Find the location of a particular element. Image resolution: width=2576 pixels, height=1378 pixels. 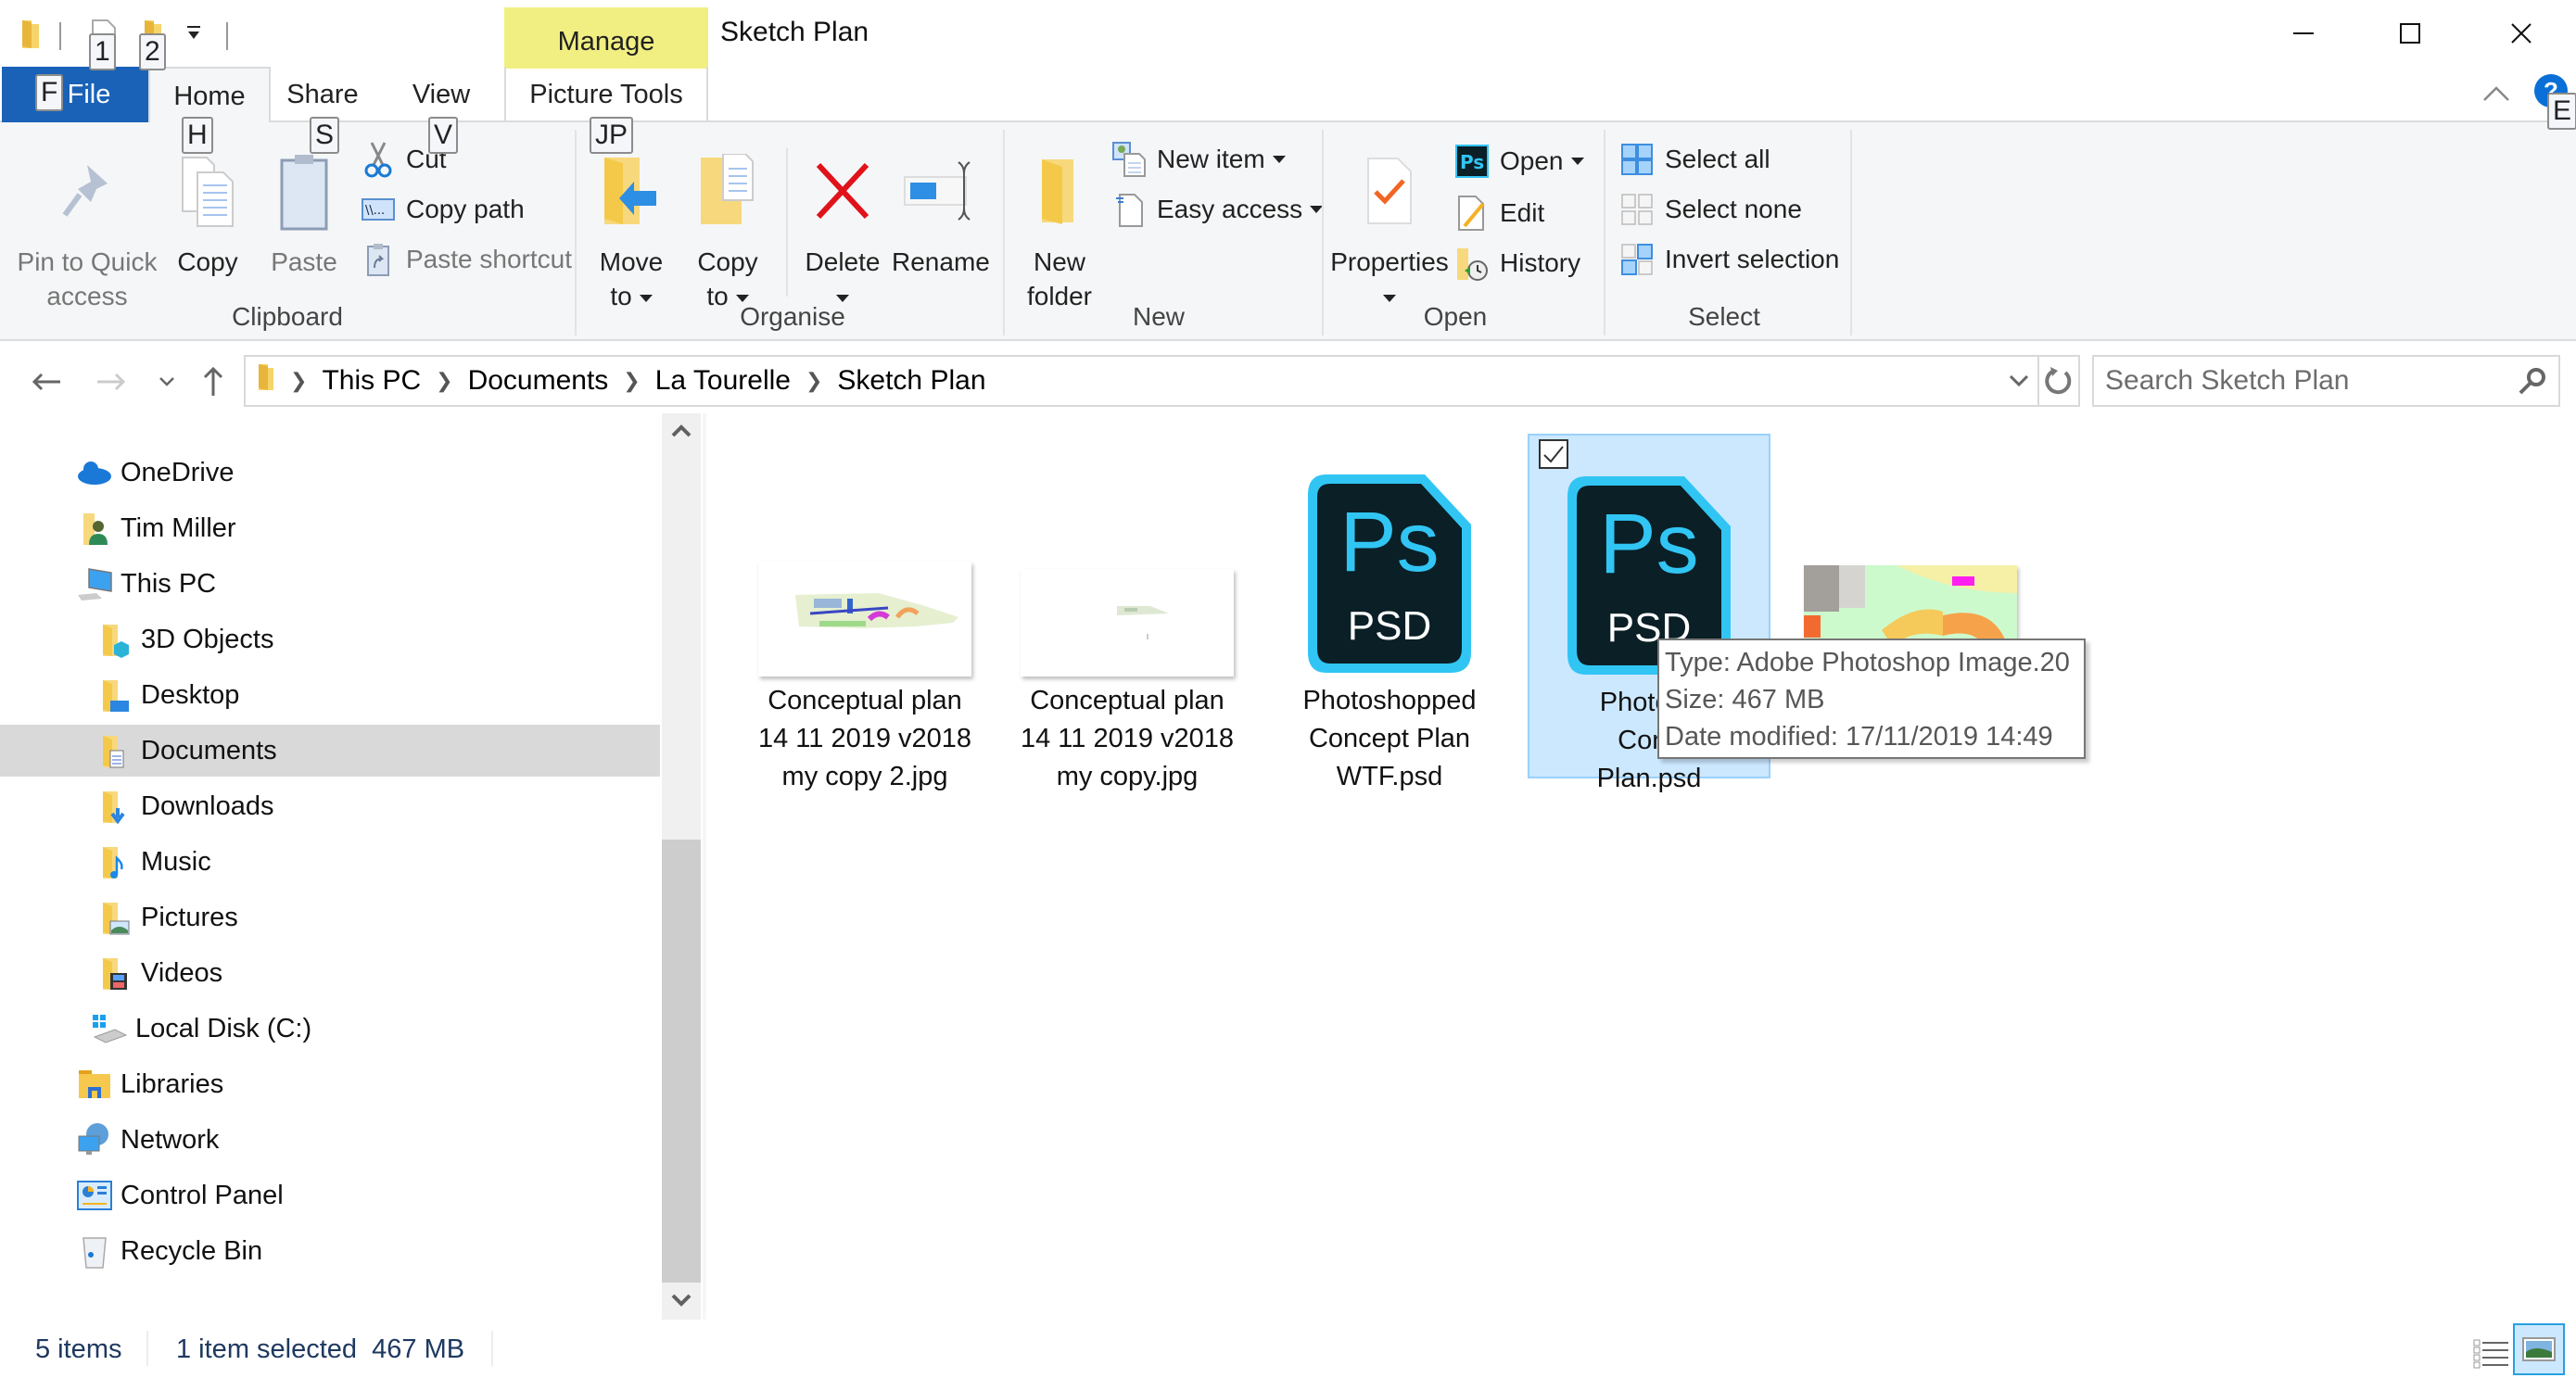

back-button is located at coordinates (46, 381).